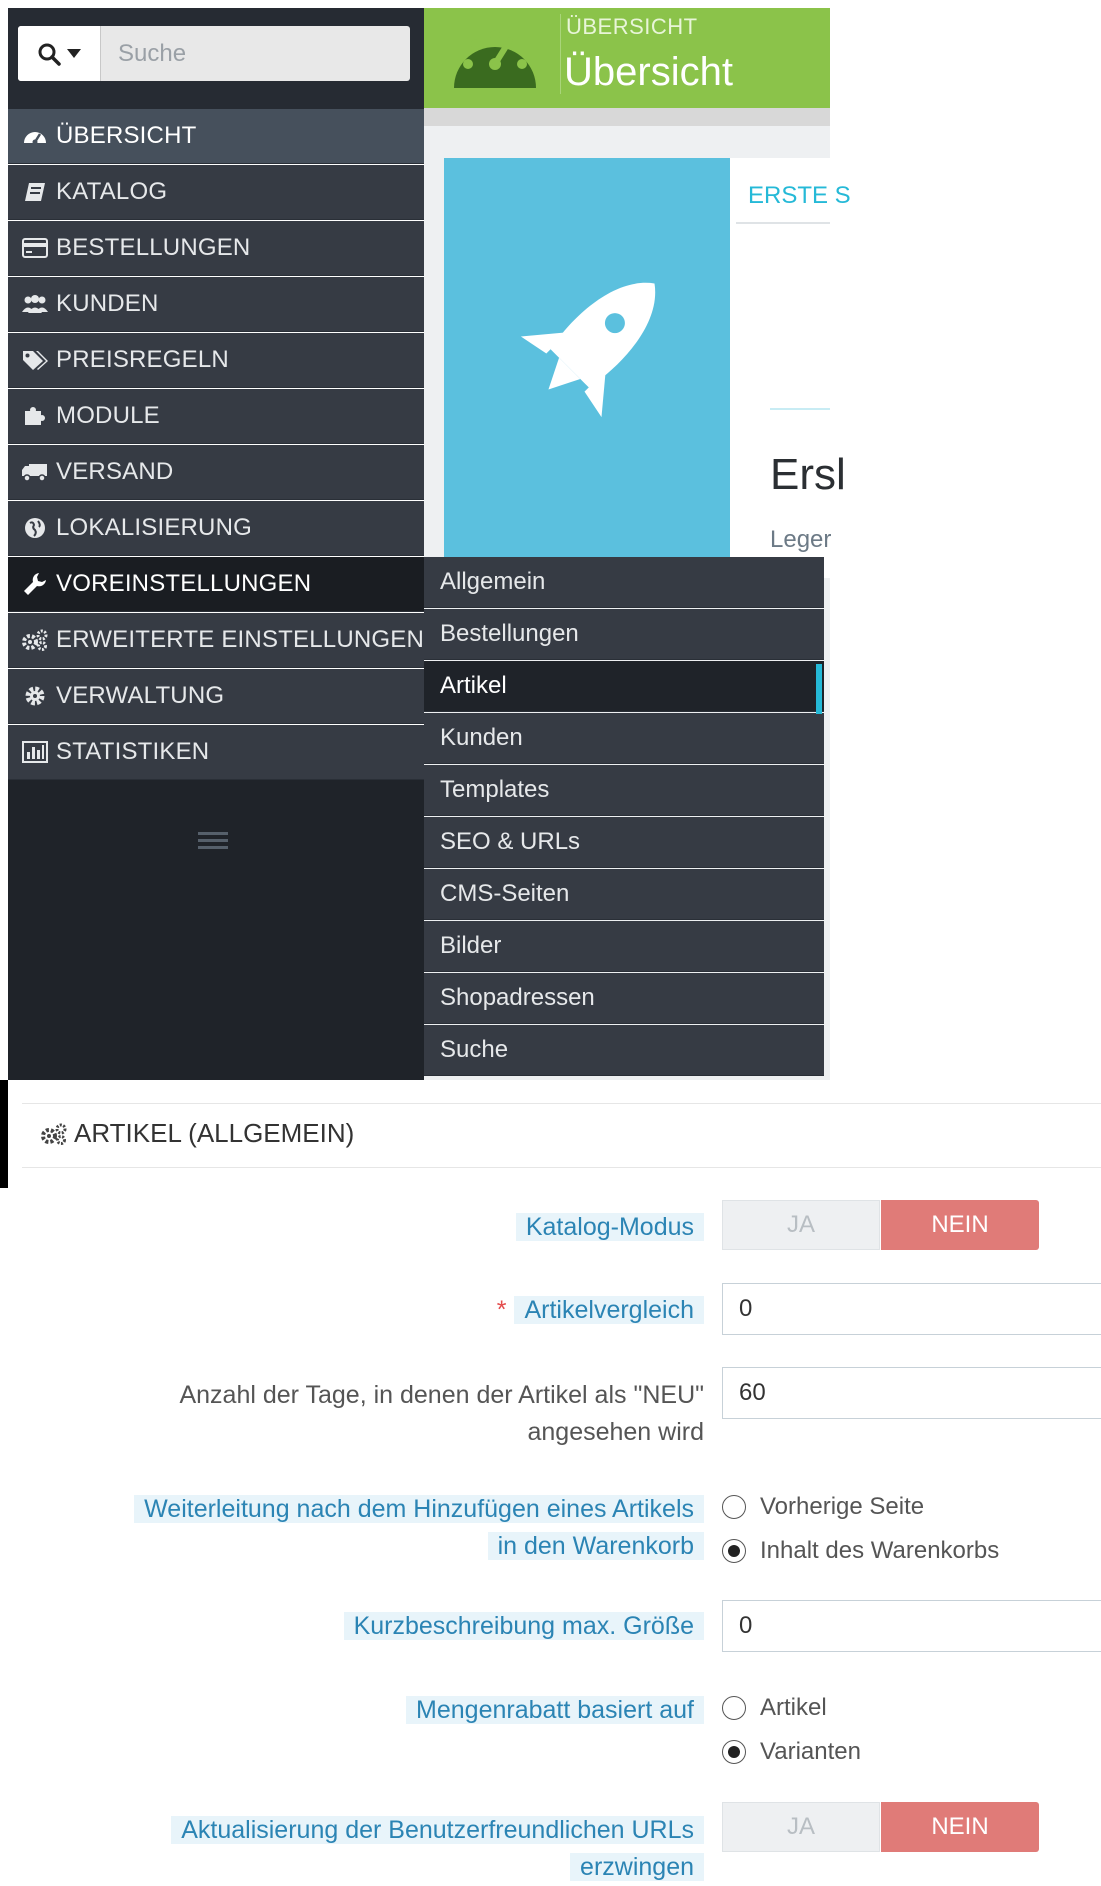 This screenshot has height=1886, width=1101. Describe the element at coordinates (35, 472) in the screenshot. I see `truck-icon` at that location.